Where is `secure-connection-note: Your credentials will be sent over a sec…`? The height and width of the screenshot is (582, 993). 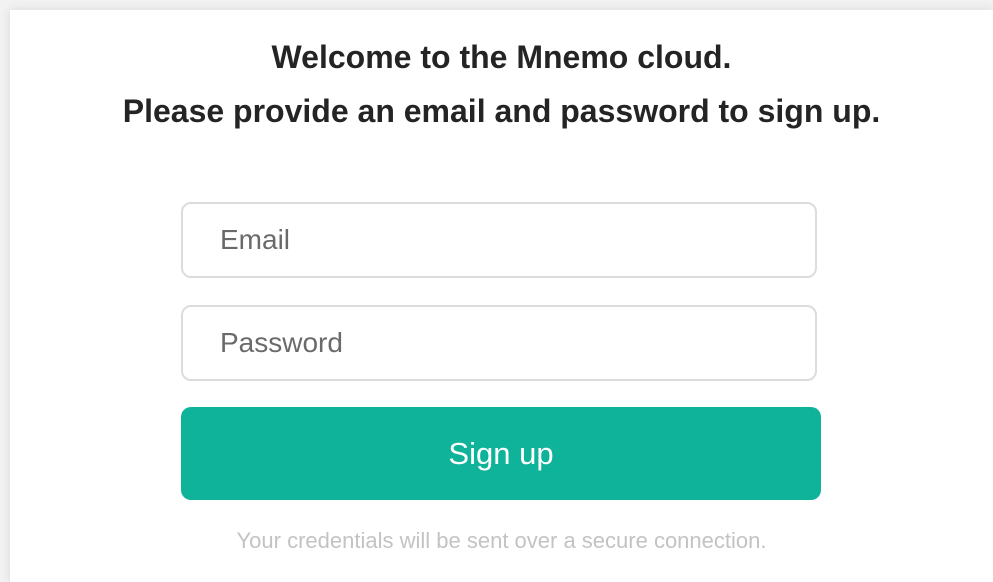
secure-connection-note: Your credentials will be sent over a sec… is located at coordinates (501, 540).